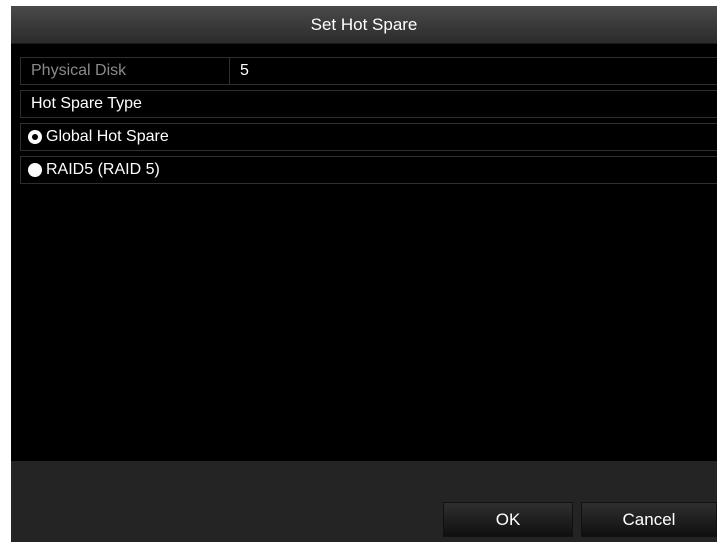 Image resolution: width=717 pixels, height=542 pixels. Describe the element at coordinates (508, 519) in the screenshot. I see `ok-button: OK` at that location.